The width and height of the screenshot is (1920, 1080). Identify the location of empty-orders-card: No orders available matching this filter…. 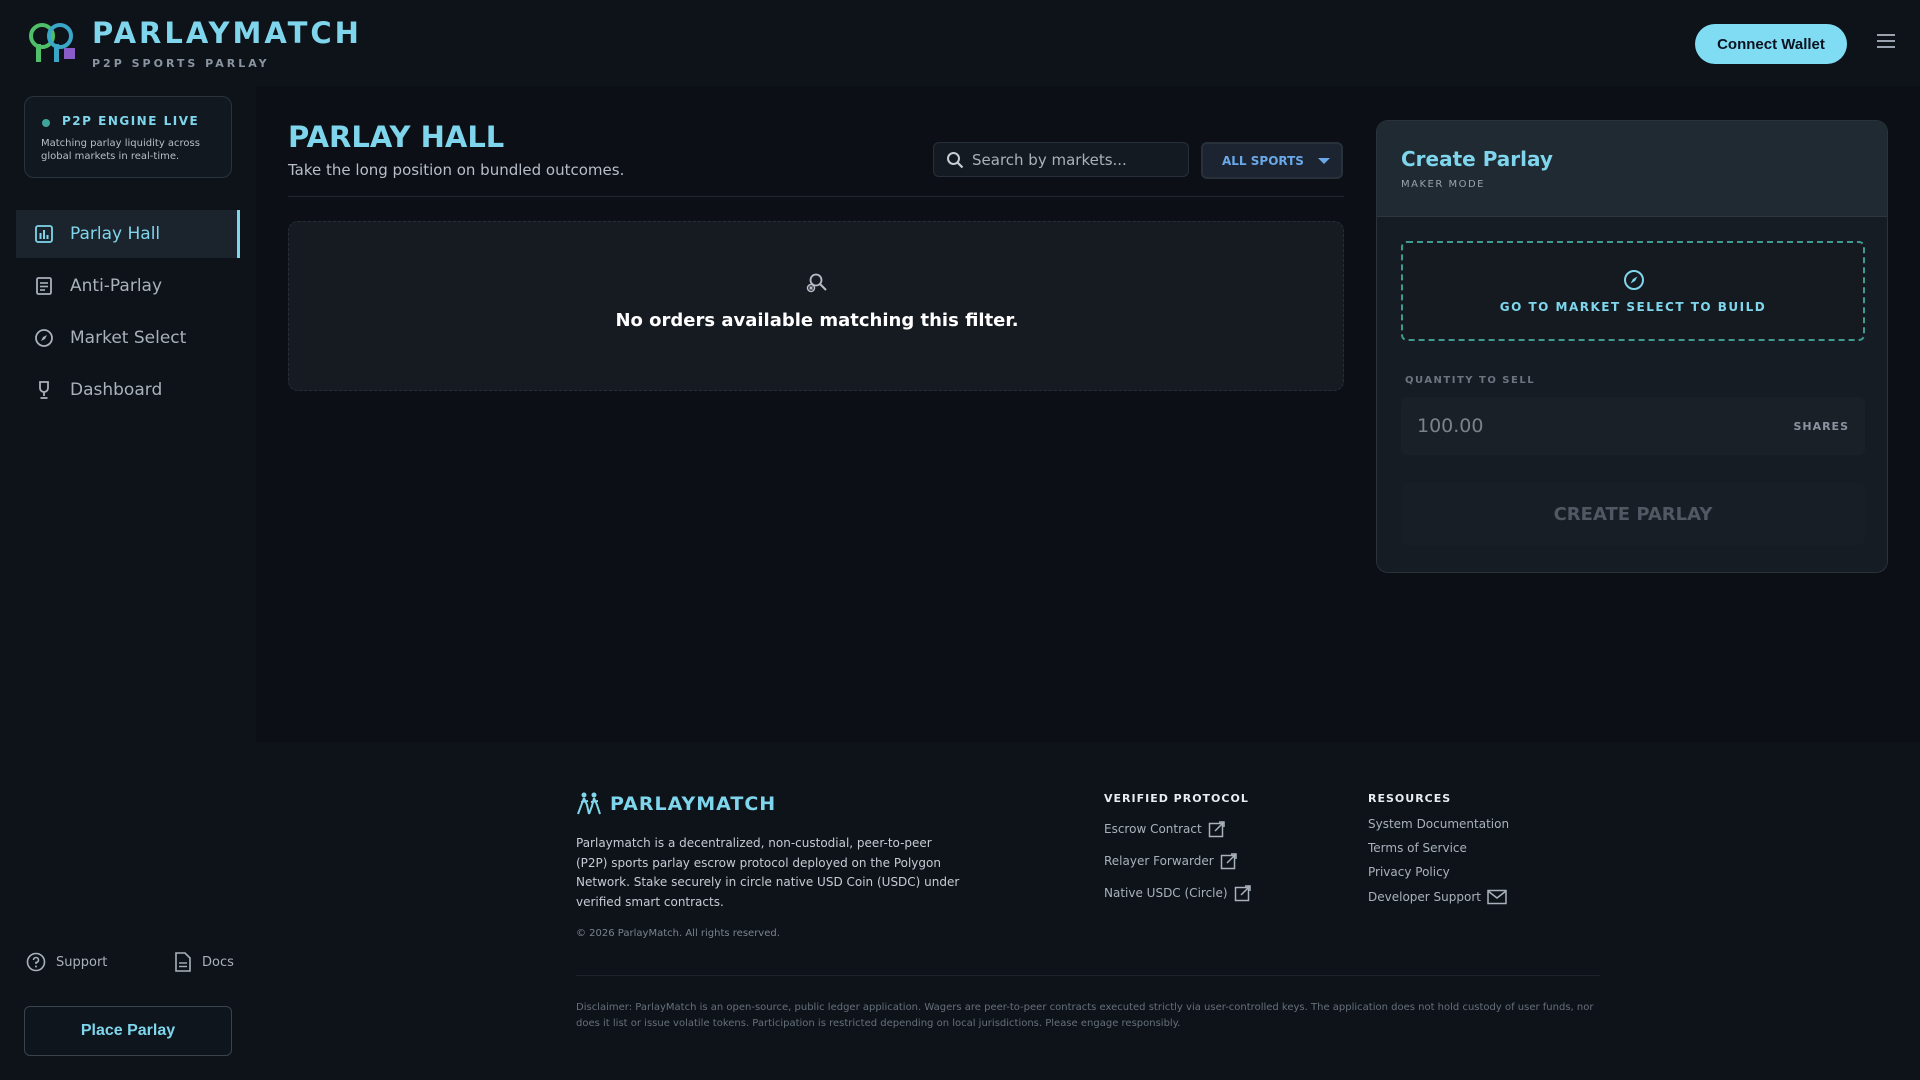
(816, 306).